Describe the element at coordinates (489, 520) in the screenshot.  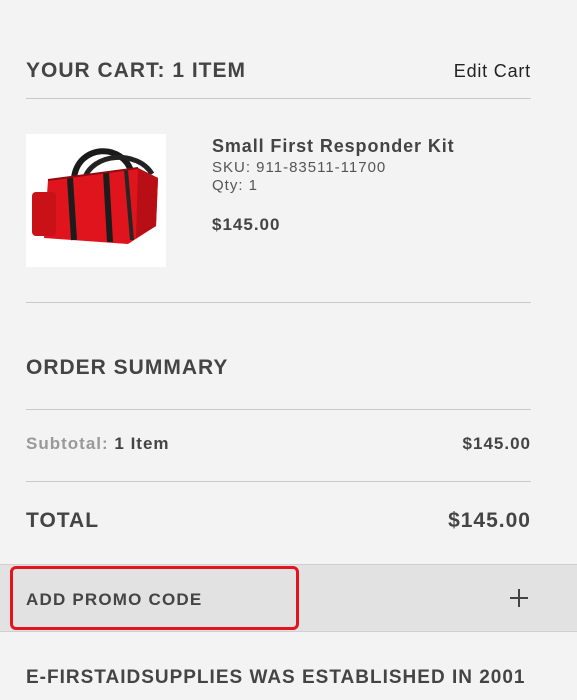
I see `total-value: $145.00` at that location.